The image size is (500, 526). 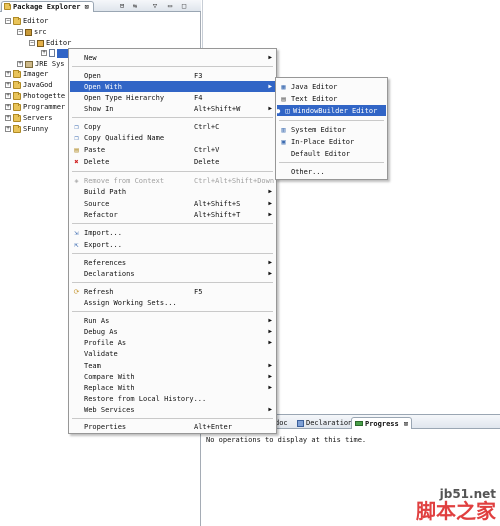 I want to click on menu-item-validate: Validate, so click(x=172, y=353).